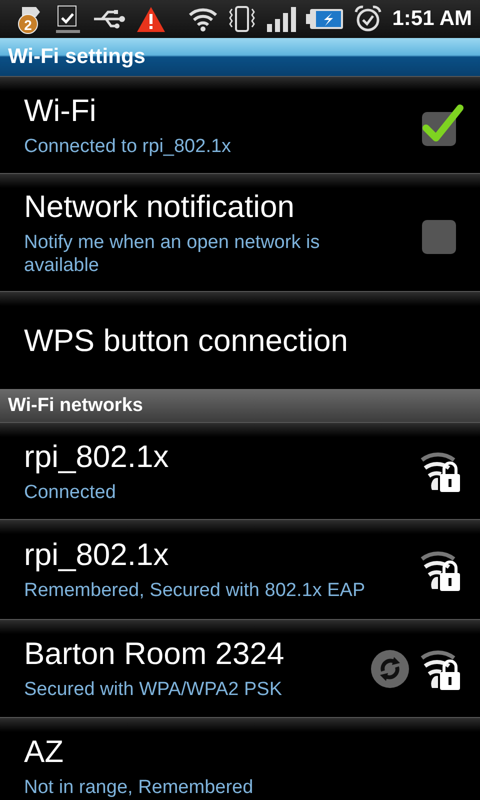  What do you see at coordinates (109, 19) in the screenshot?
I see `usb-icon` at bounding box center [109, 19].